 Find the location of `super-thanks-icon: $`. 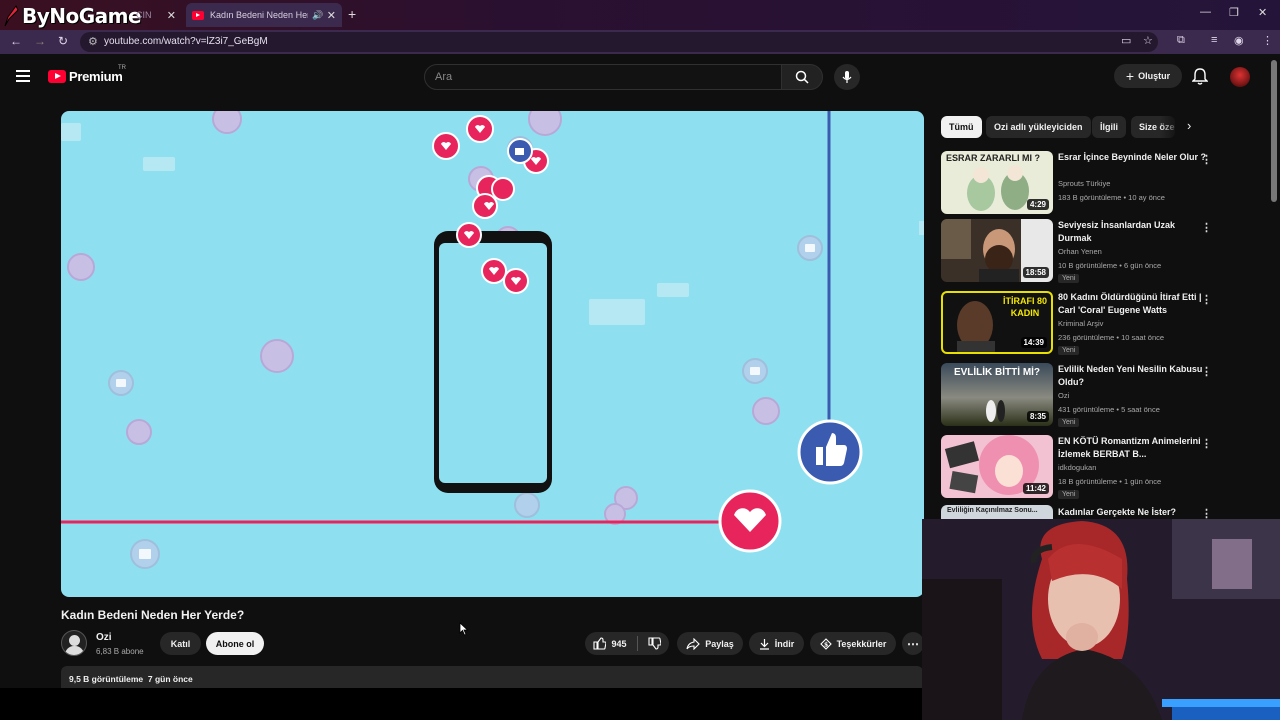

super-thanks-icon: $ is located at coordinates (825, 643).